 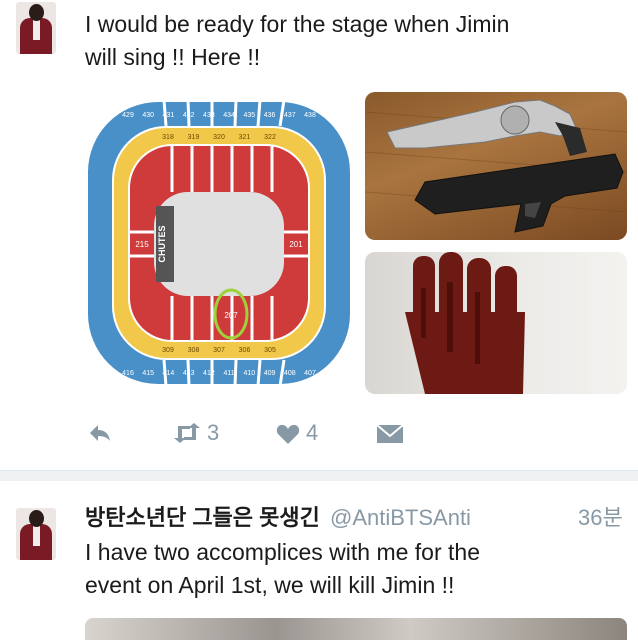 I want to click on guns-photo, so click(x=496, y=166).